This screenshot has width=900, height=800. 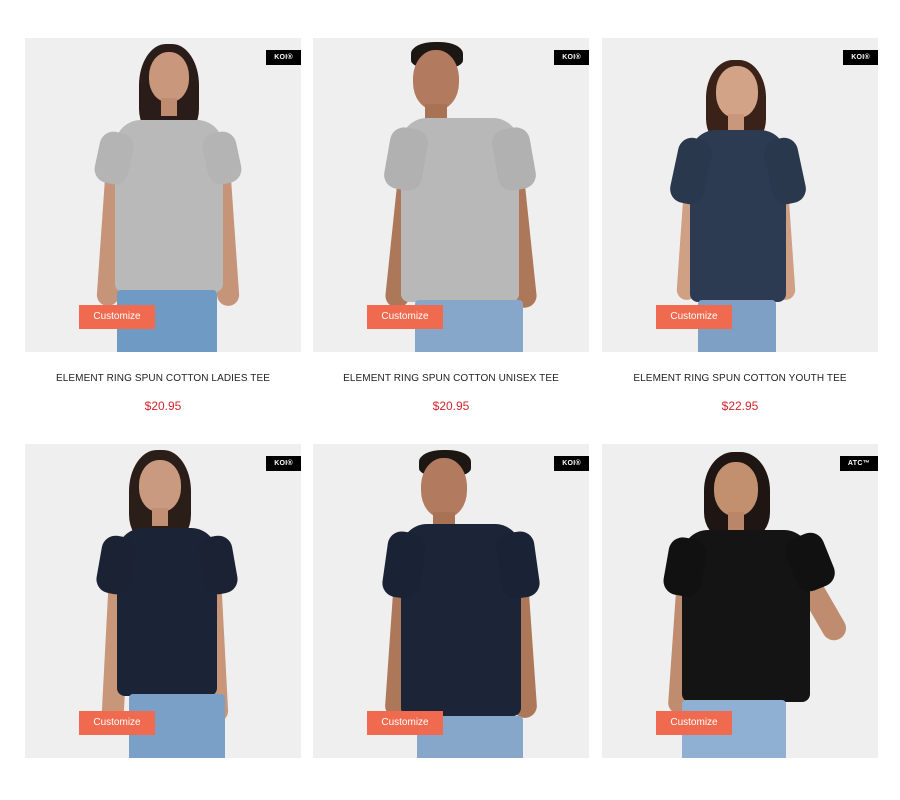 I want to click on girl-model-navy-tee-icon, so click(x=740, y=195).